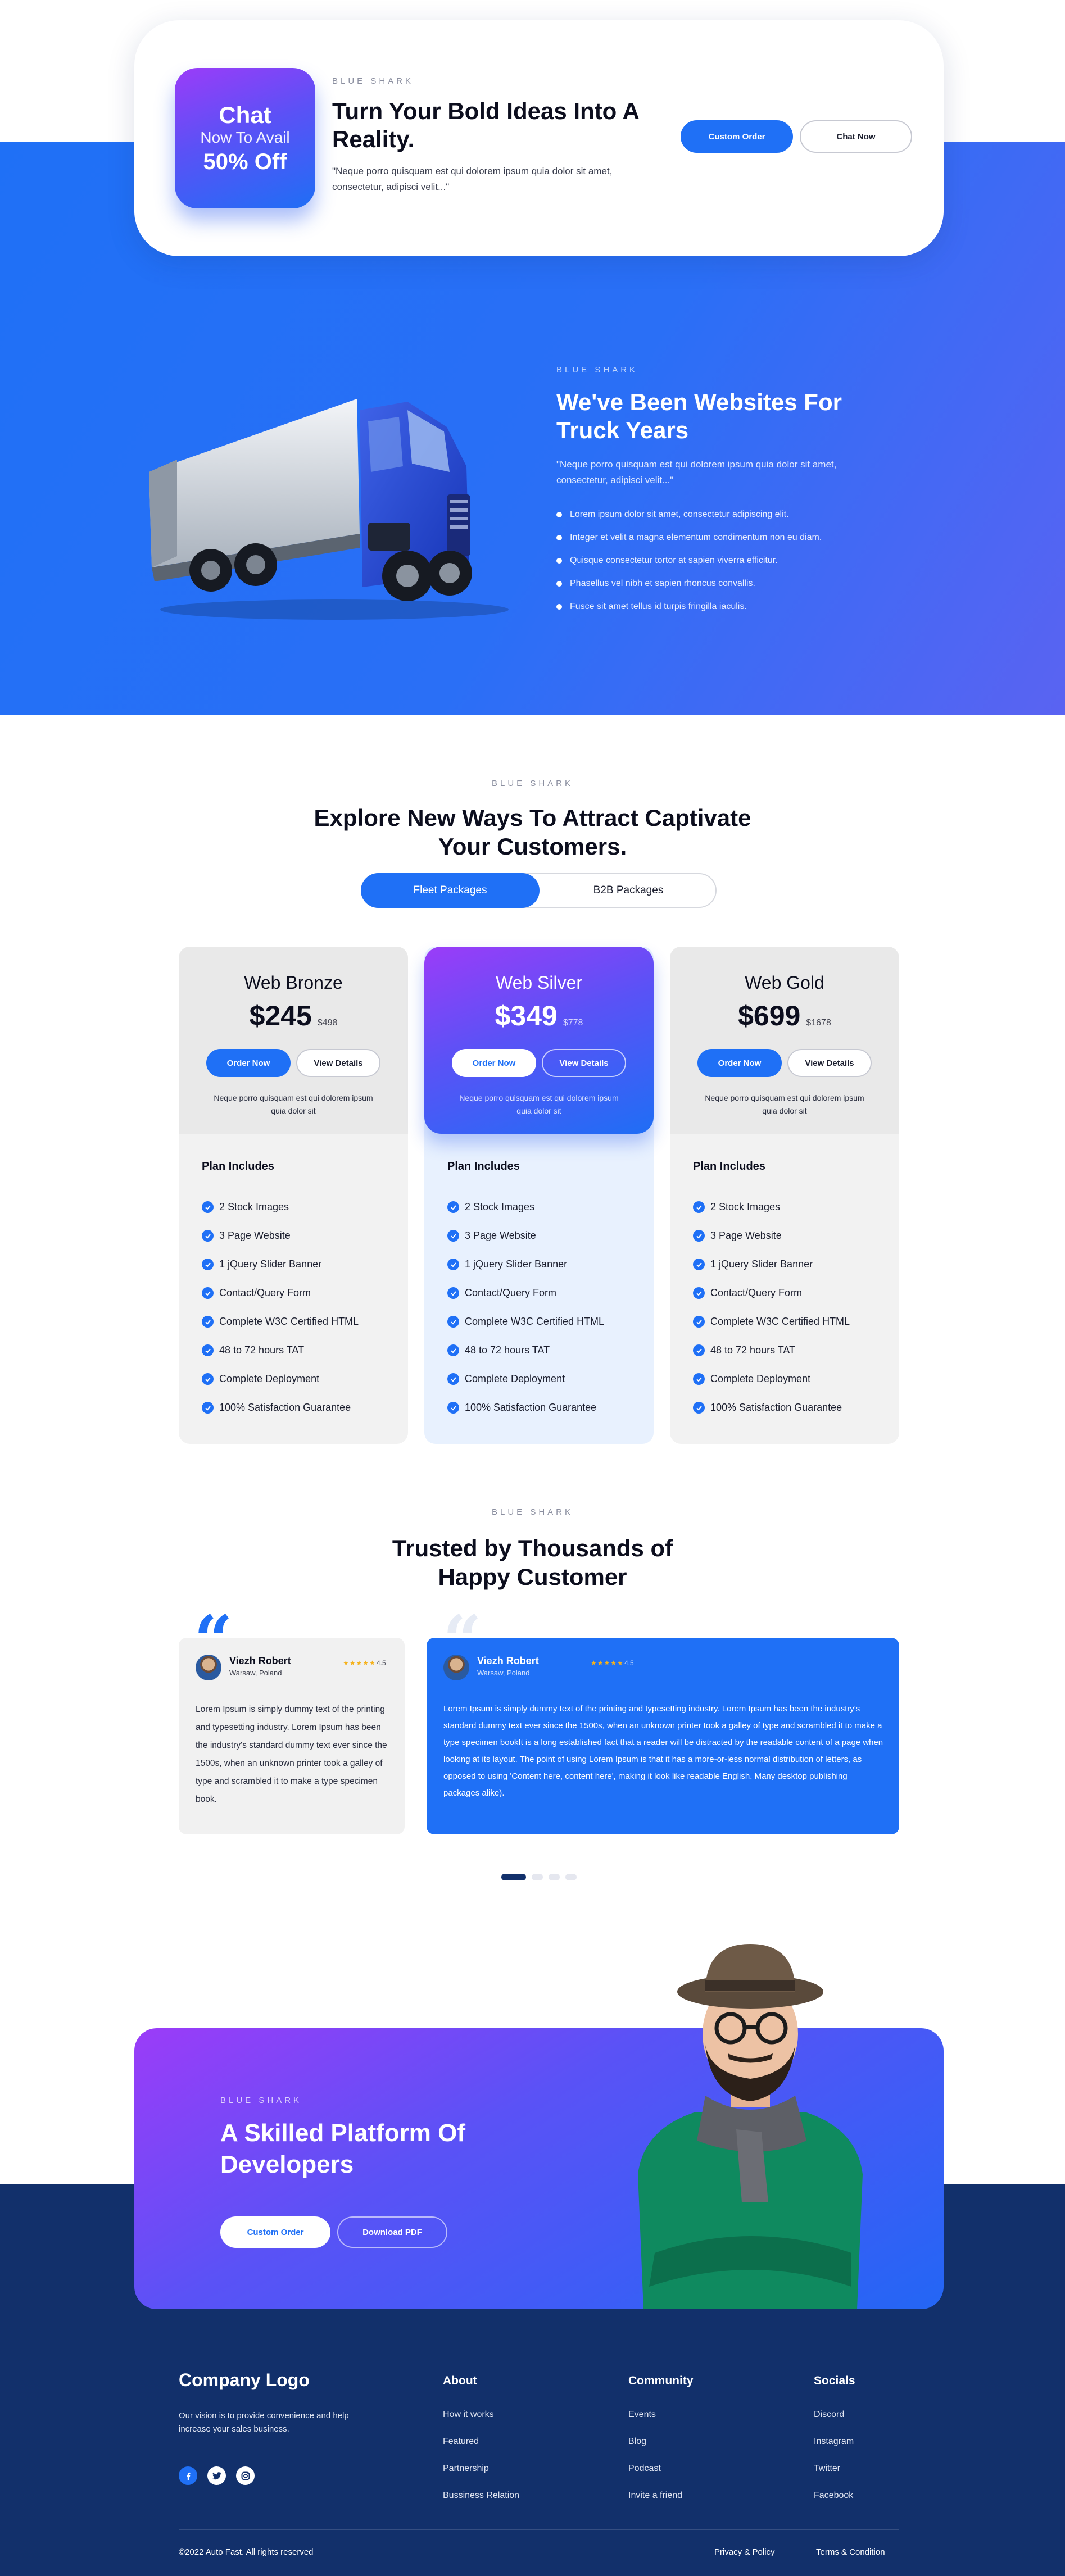 Image resolution: width=1065 pixels, height=2576 pixels. Describe the element at coordinates (238, 1166) in the screenshot. I see `plan-includes-title: Plan Includes` at that location.